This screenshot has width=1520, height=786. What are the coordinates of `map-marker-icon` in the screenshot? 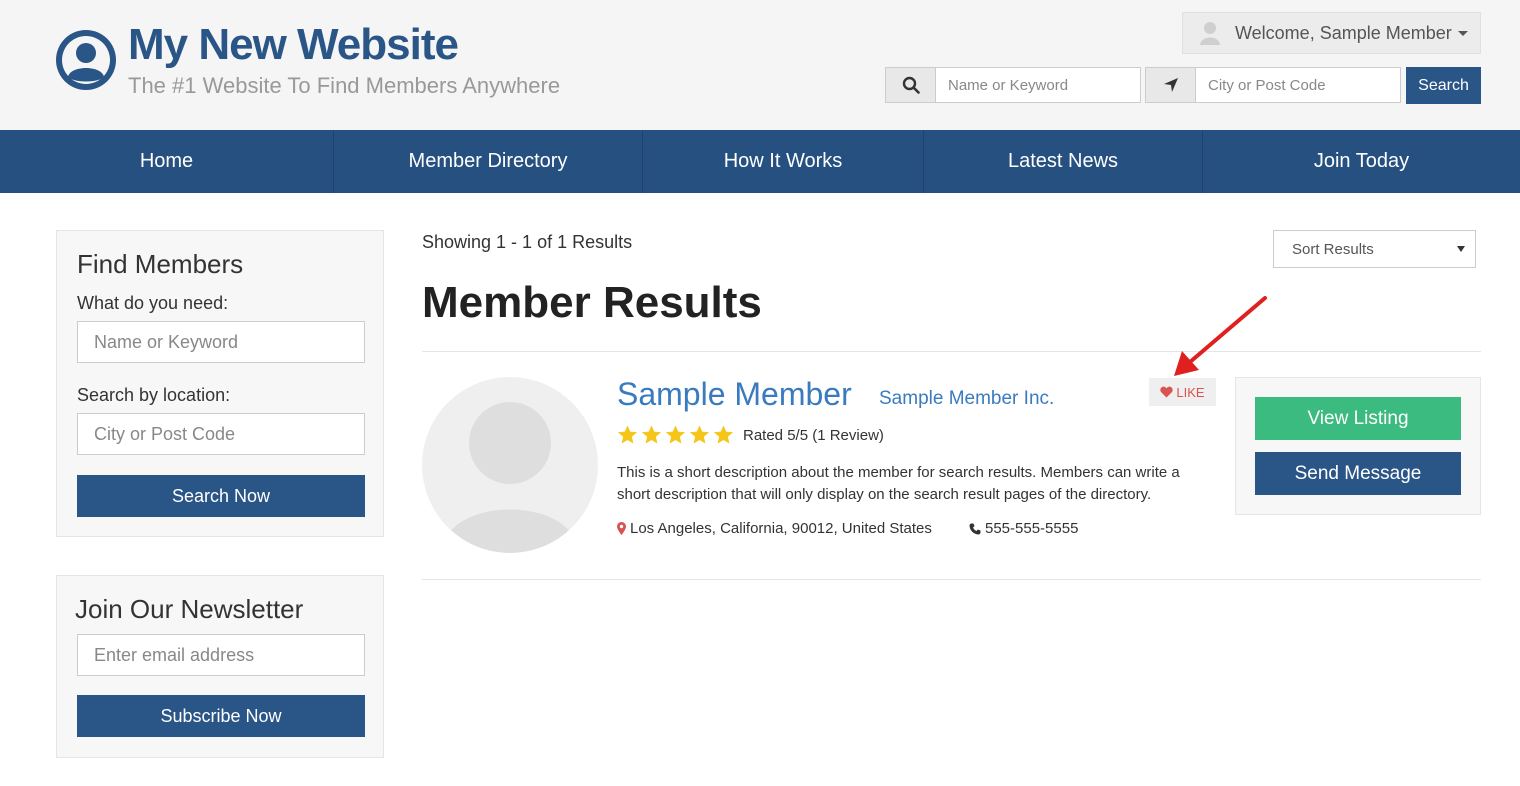 It's located at (621, 528).